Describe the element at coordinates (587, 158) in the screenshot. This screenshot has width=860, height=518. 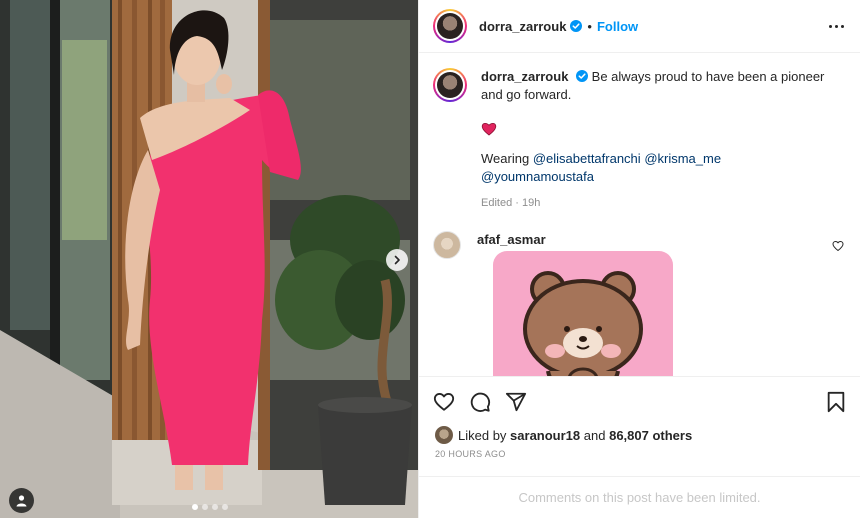
I see `mention-link: @elisabettafranchi` at that location.